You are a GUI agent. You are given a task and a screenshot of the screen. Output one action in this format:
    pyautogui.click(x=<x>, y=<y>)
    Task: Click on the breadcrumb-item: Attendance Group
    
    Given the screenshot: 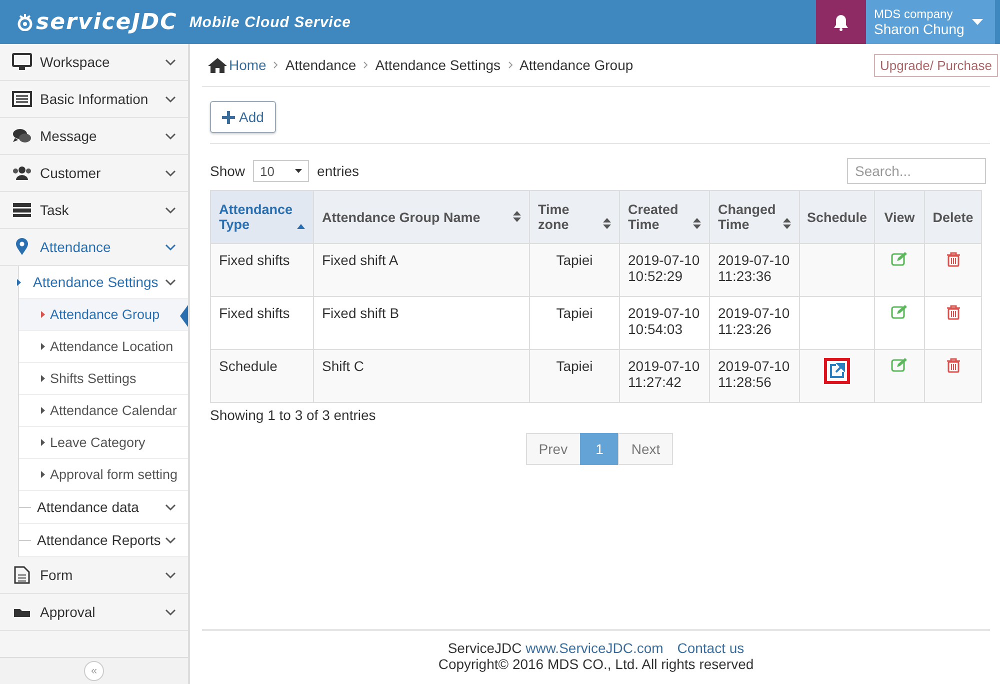 What is the action you would take?
    pyautogui.click(x=577, y=65)
    